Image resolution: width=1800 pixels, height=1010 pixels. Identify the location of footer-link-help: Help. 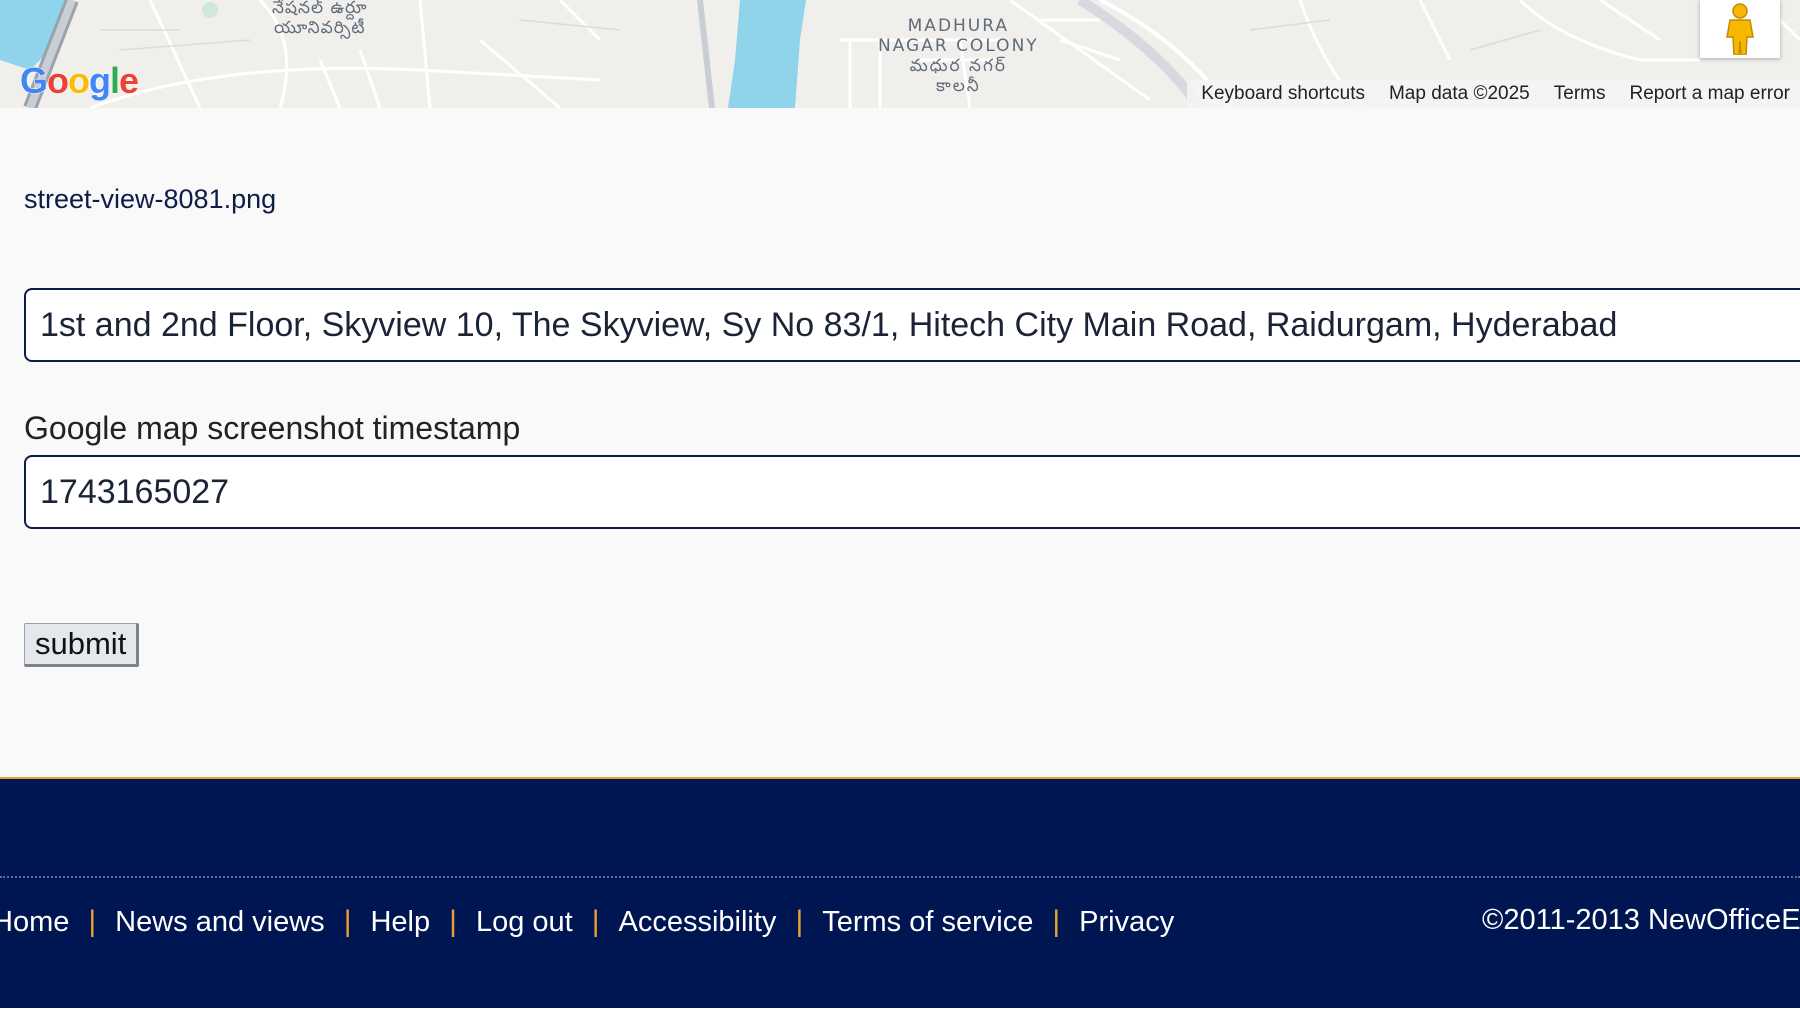
(400, 922).